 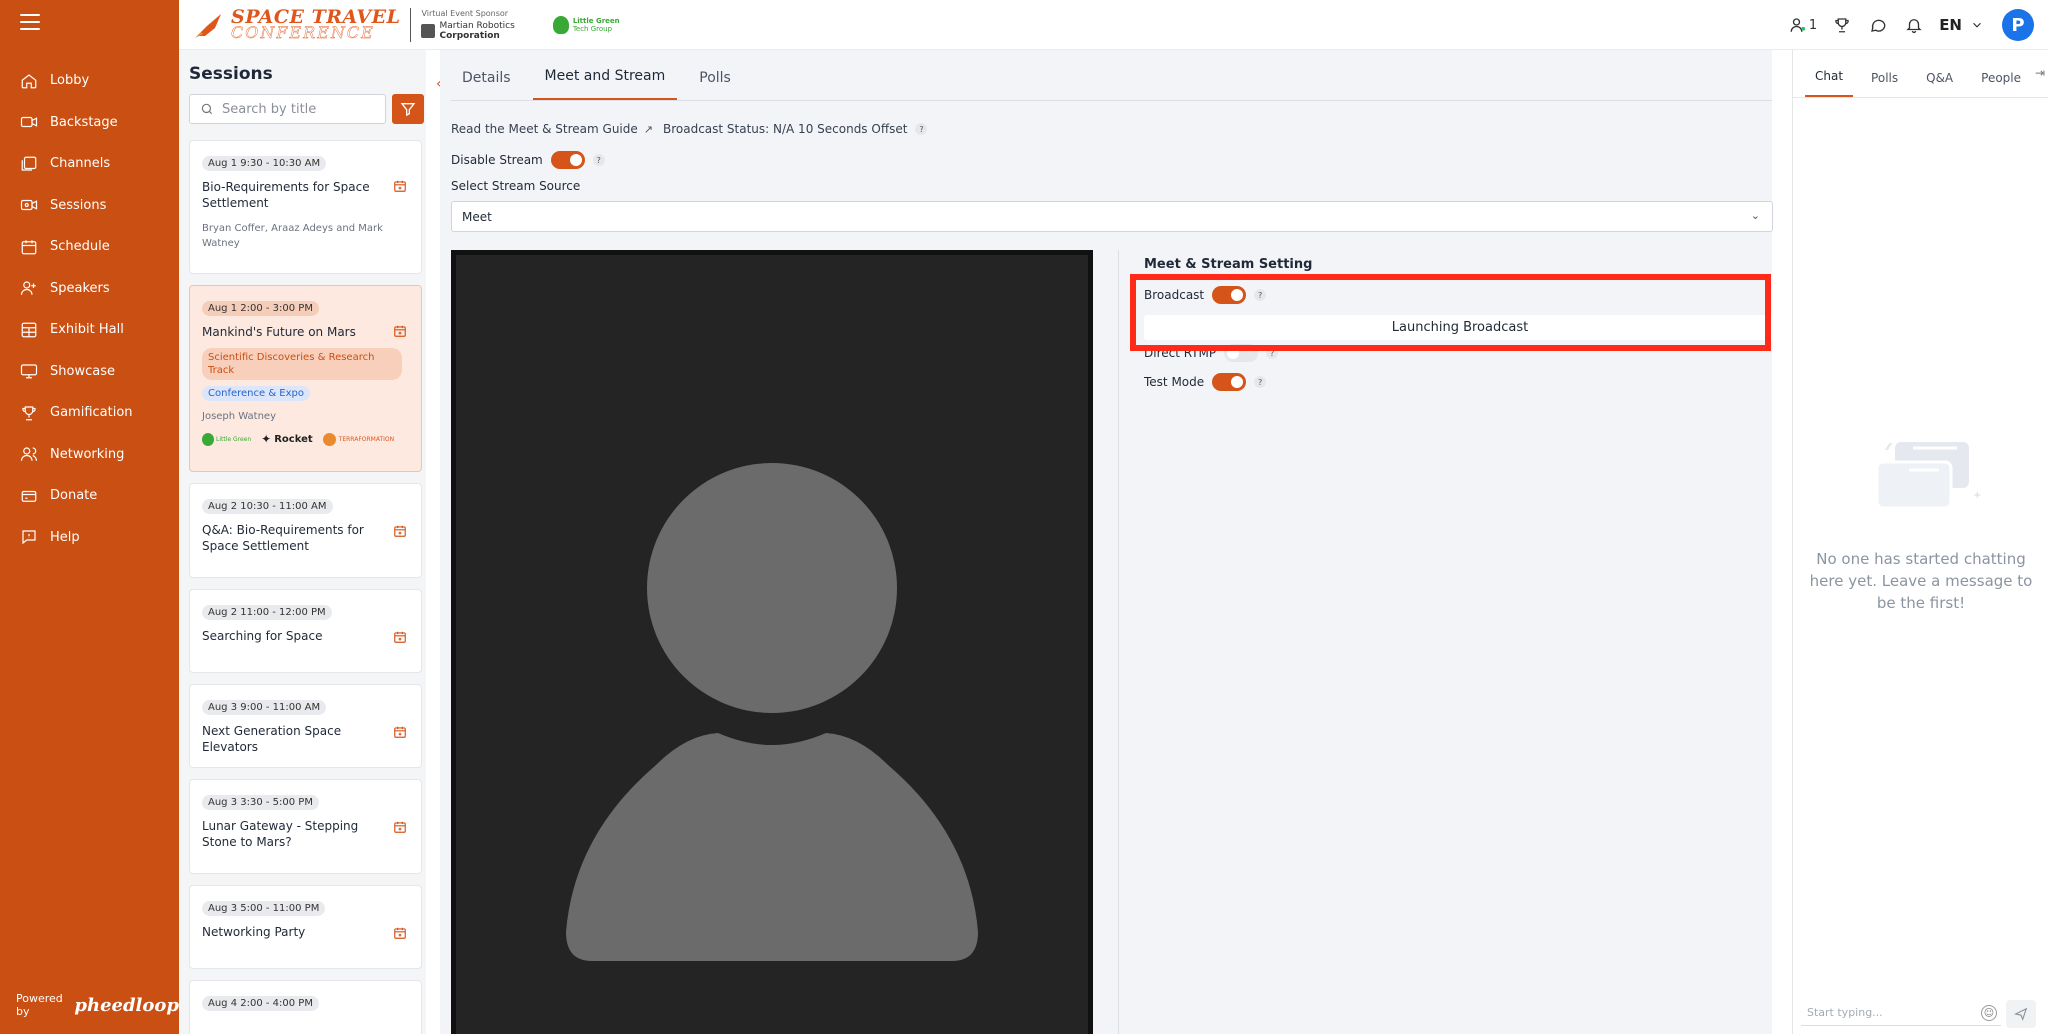 What do you see at coordinates (29, 371) in the screenshot?
I see `monitor-icon` at bounding box center [29, 371].